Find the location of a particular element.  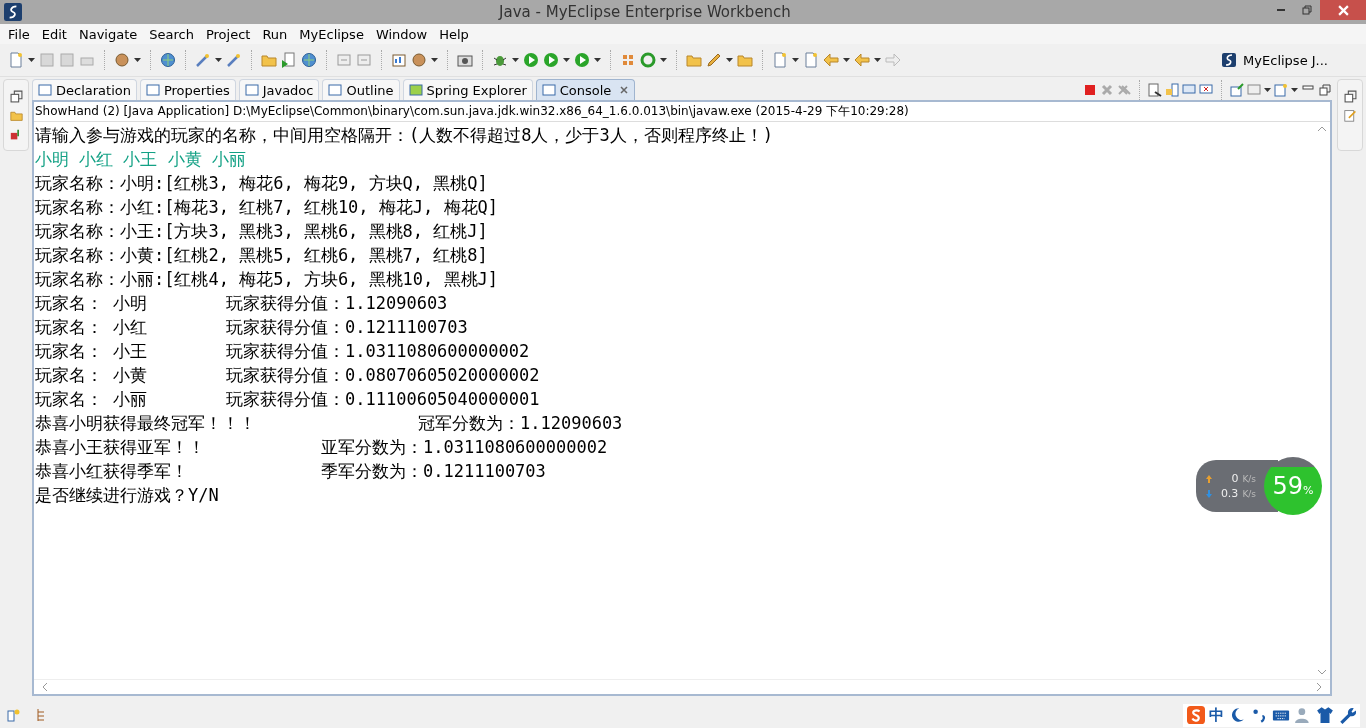

scroll-down-icon is located at coordinates (1322, 672).